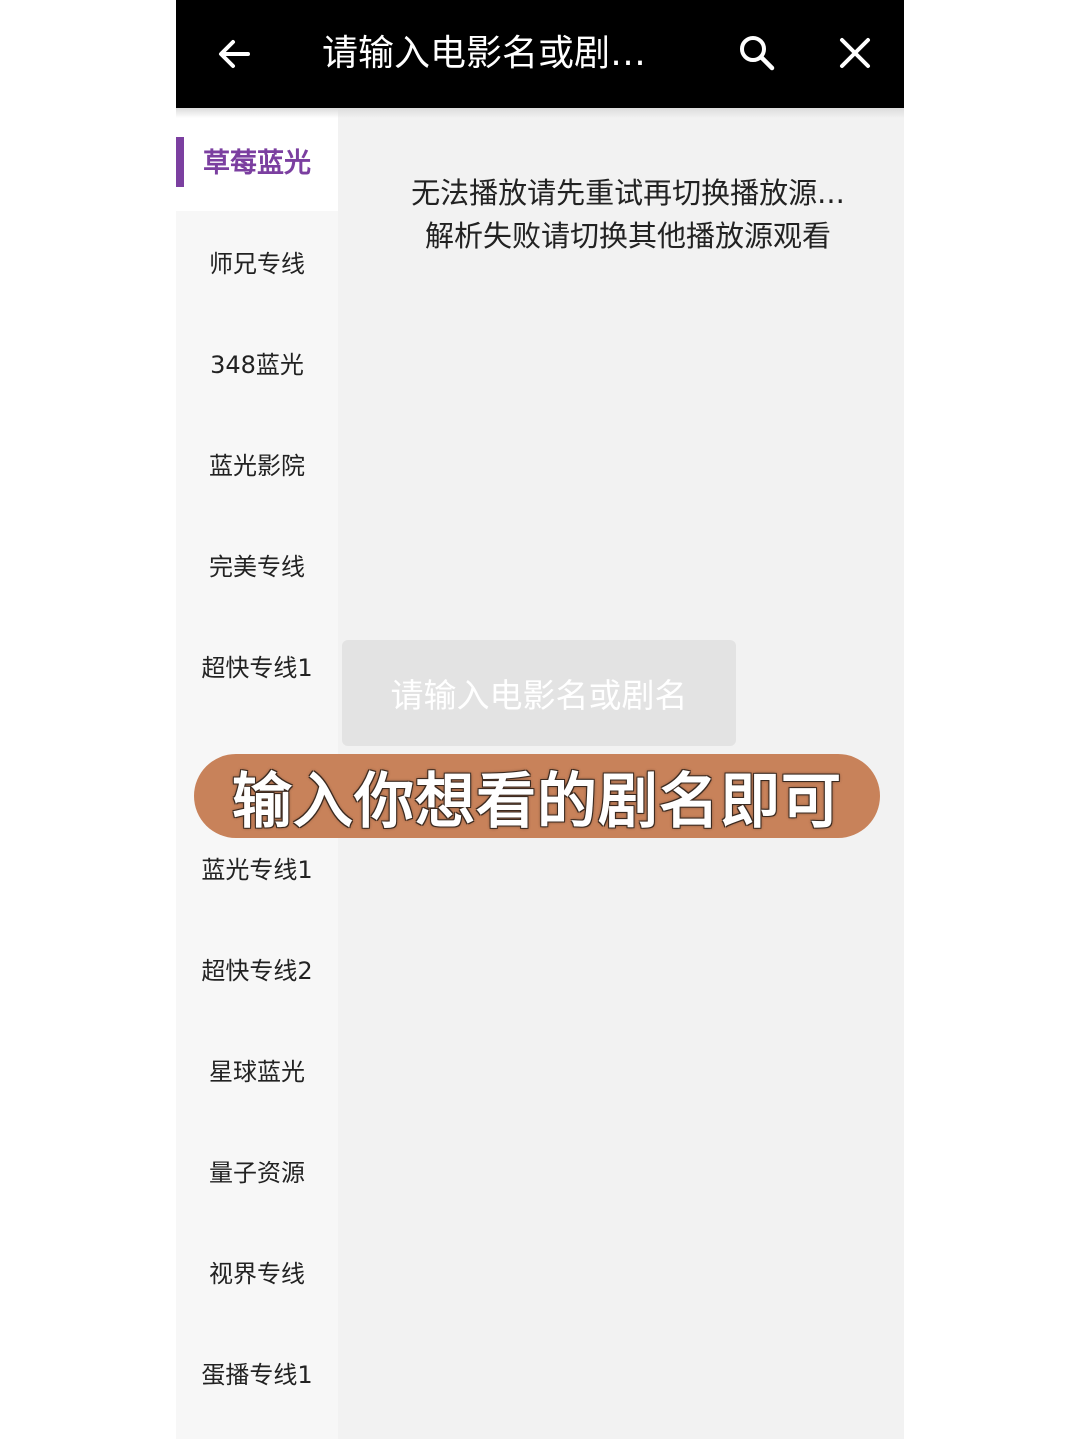  Describe the element at coordinates (537, 796) in the screenshot. I see `caption-banner: 输入你想看的剧名即可` at that location.